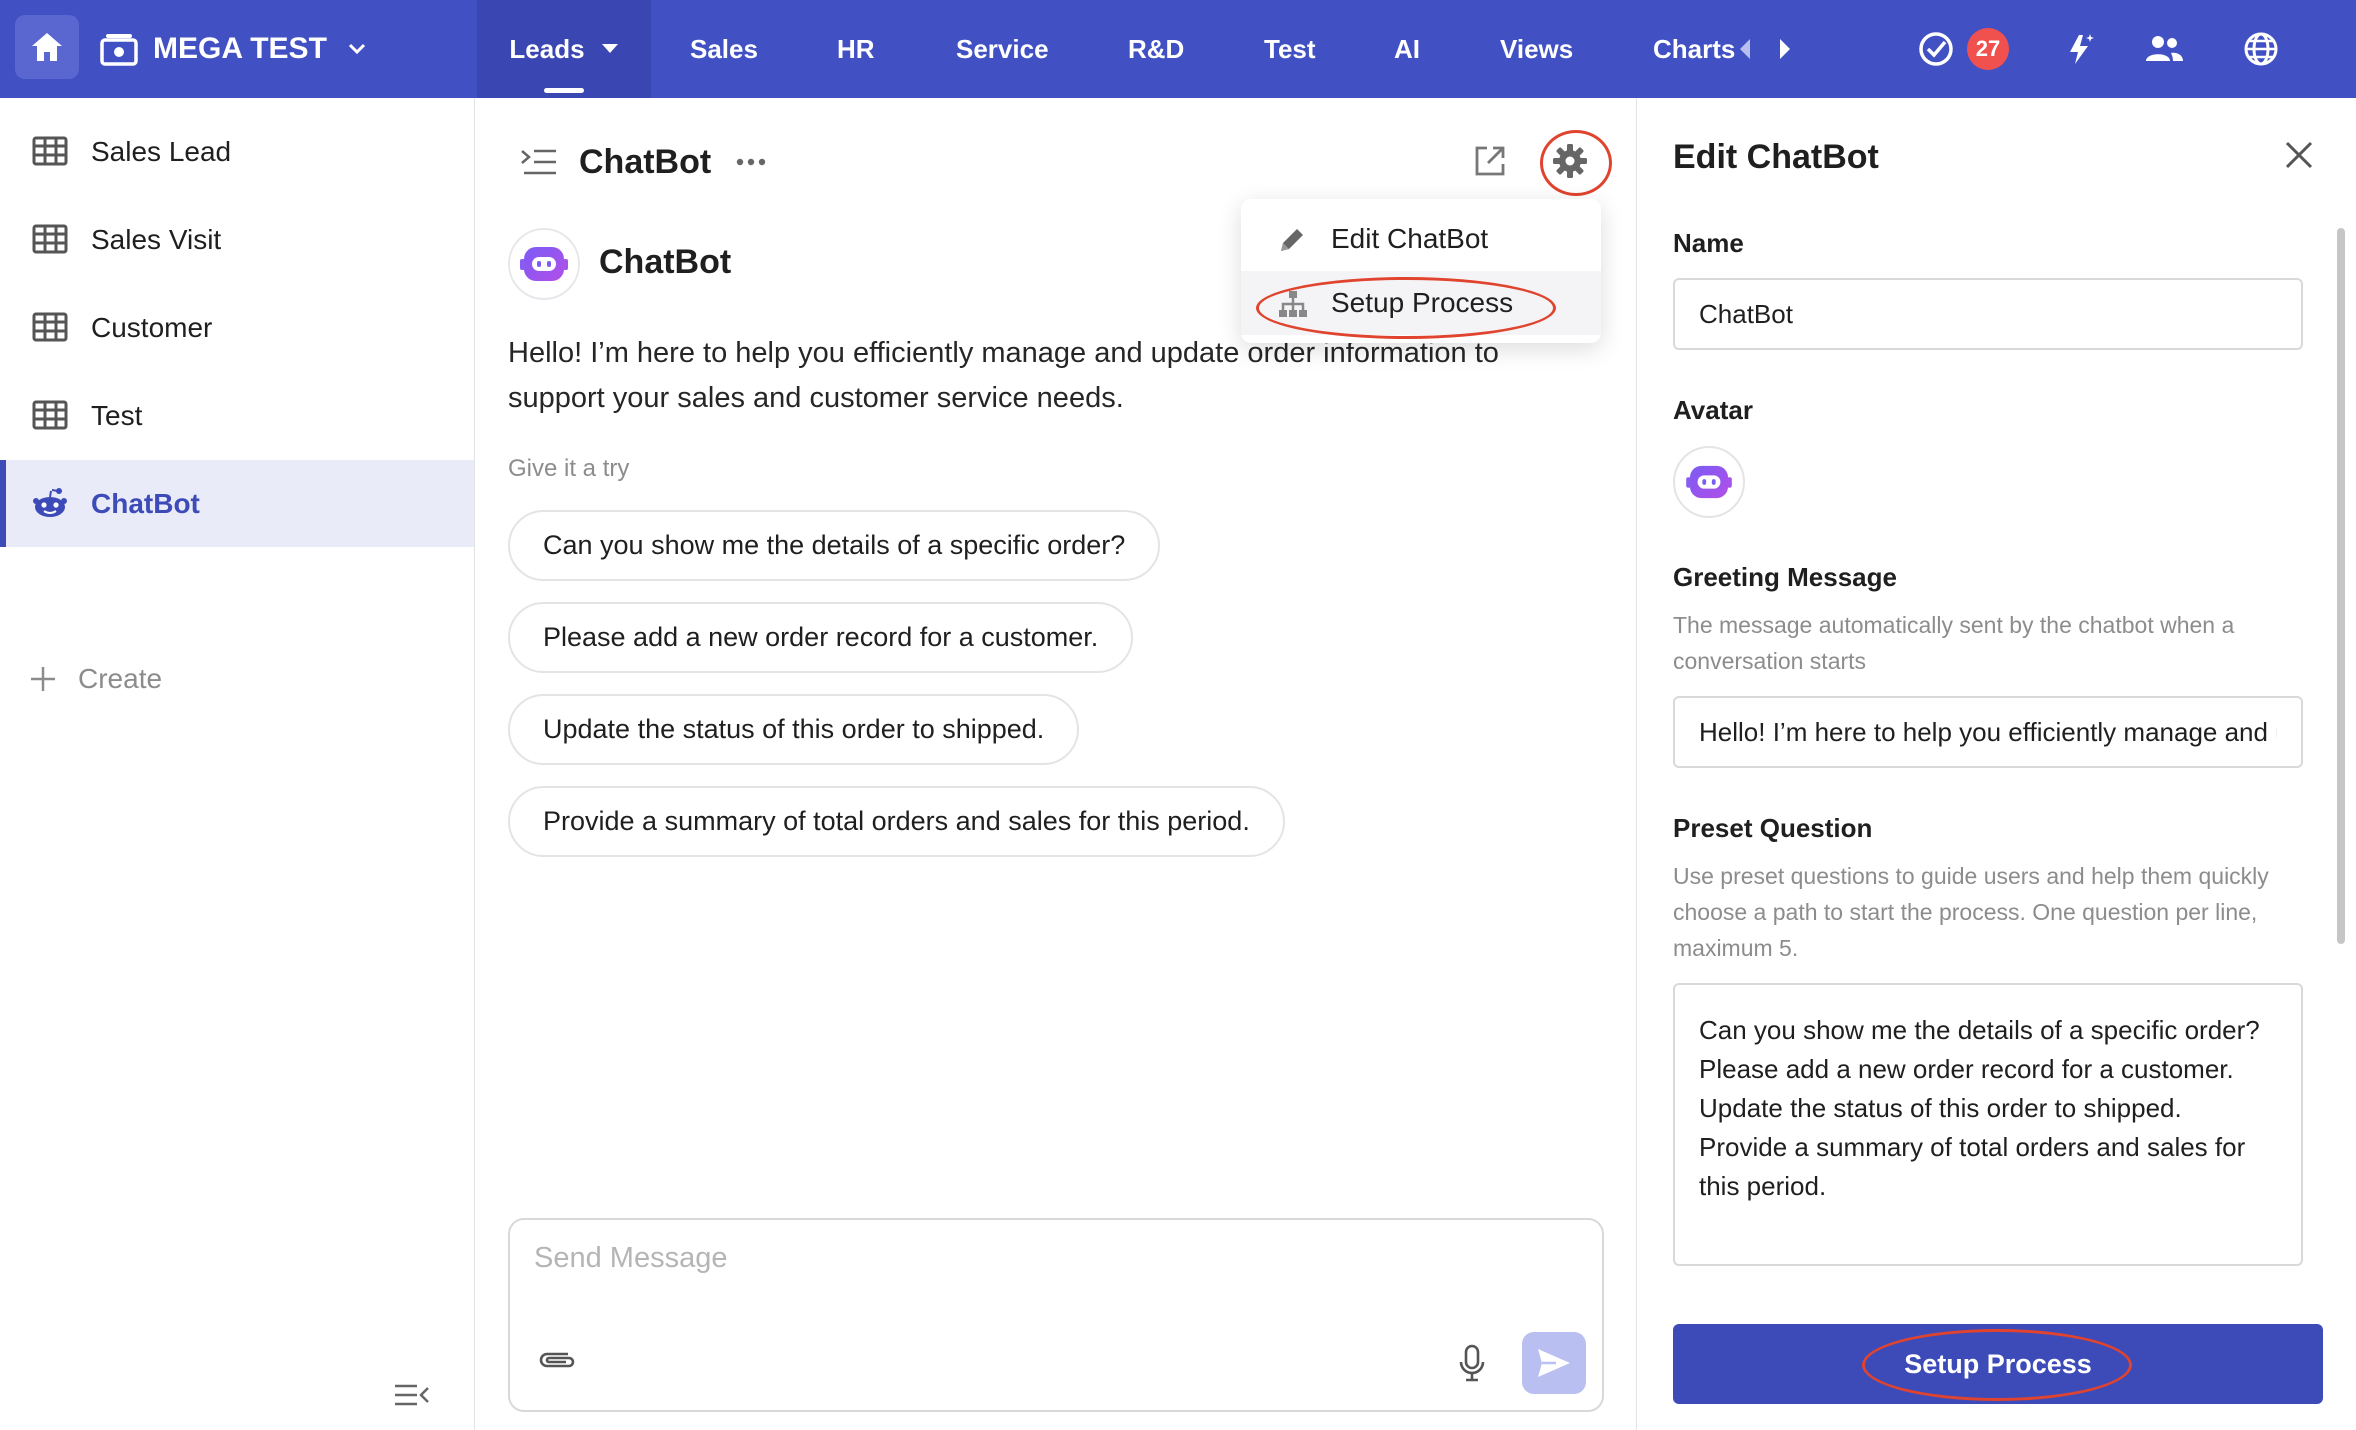  I want to click on caret-right-icon, so click(1785, 49).